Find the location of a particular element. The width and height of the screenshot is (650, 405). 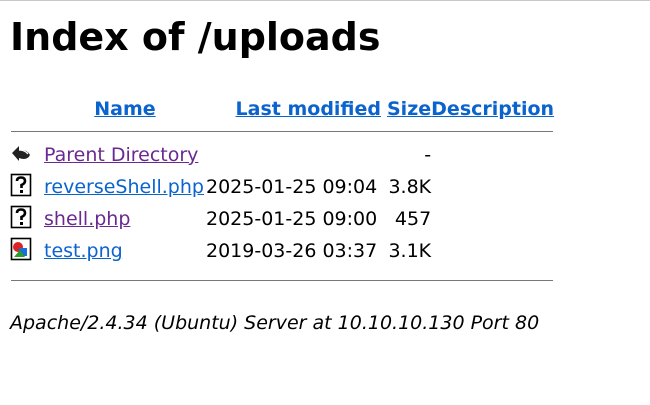

row-name-cell: shell.php is located at coordinates (125, 219).